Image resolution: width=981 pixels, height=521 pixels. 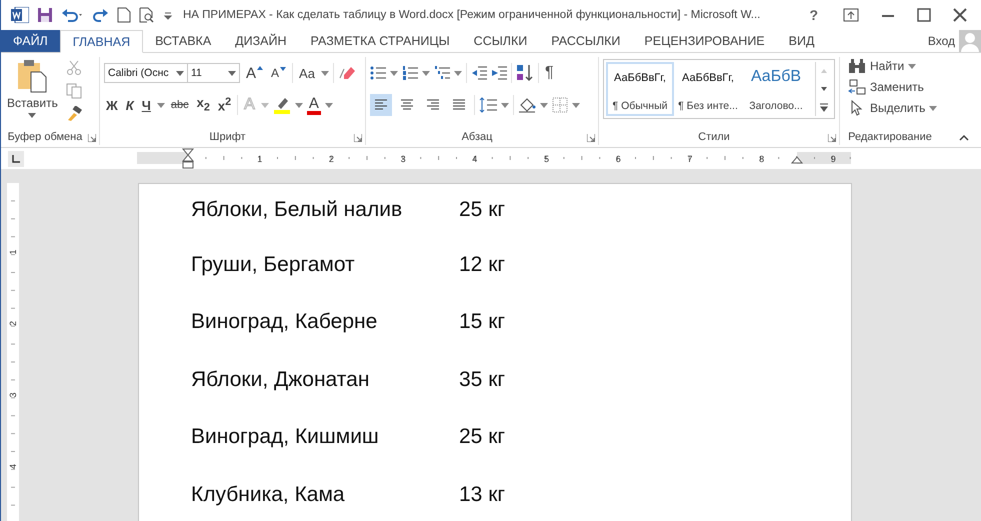 I want to click on decrease-indent-icon, so click(x=479, y=73).